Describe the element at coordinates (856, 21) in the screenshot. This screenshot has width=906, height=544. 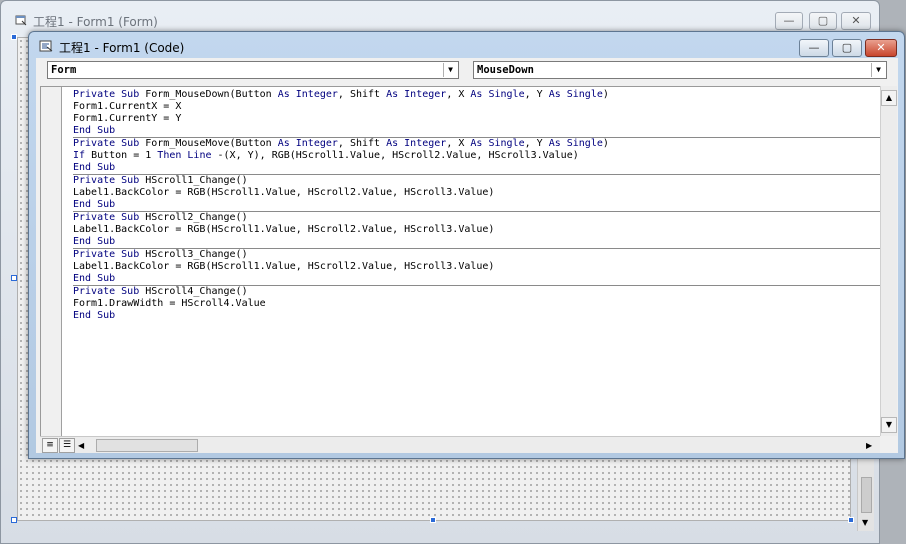
I see `form-close-button: ✕` at that location.